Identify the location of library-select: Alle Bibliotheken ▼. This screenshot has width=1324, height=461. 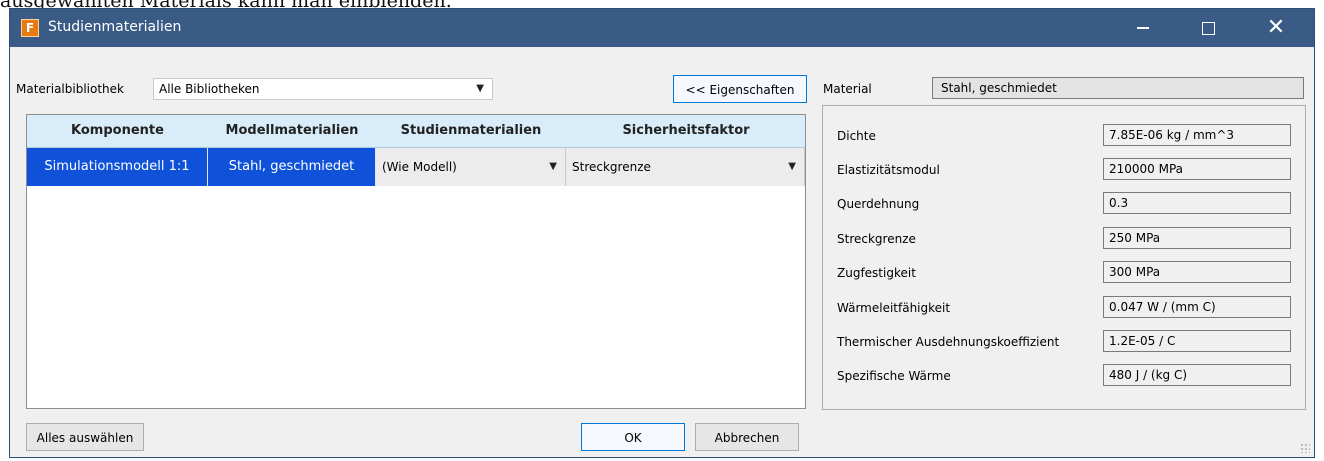
(323, 89).